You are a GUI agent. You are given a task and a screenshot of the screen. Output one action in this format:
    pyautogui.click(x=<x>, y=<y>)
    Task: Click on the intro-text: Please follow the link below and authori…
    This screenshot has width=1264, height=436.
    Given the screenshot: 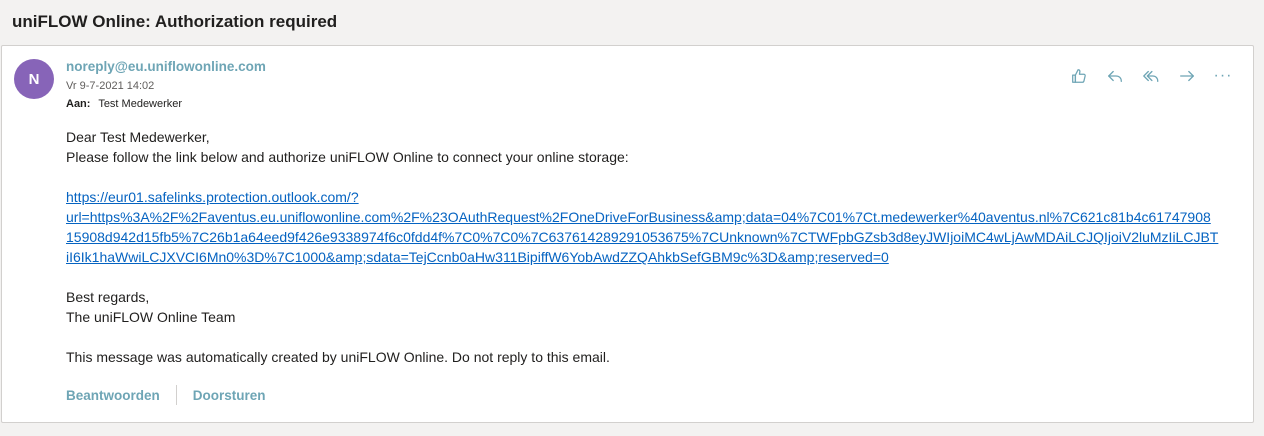 What is the action you would take?
    pyautogui.click(x=347, y=157)
    